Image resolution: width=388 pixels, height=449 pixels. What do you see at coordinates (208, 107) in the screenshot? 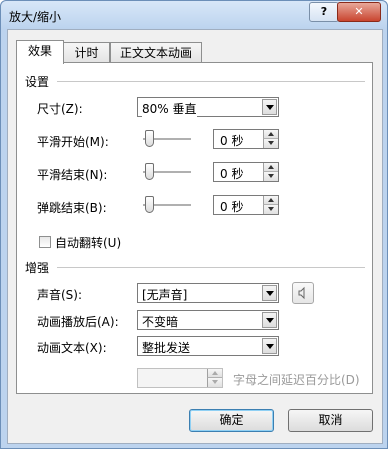
I see `size-combobox: 80% 垂直` at bounding box center [208, 107].